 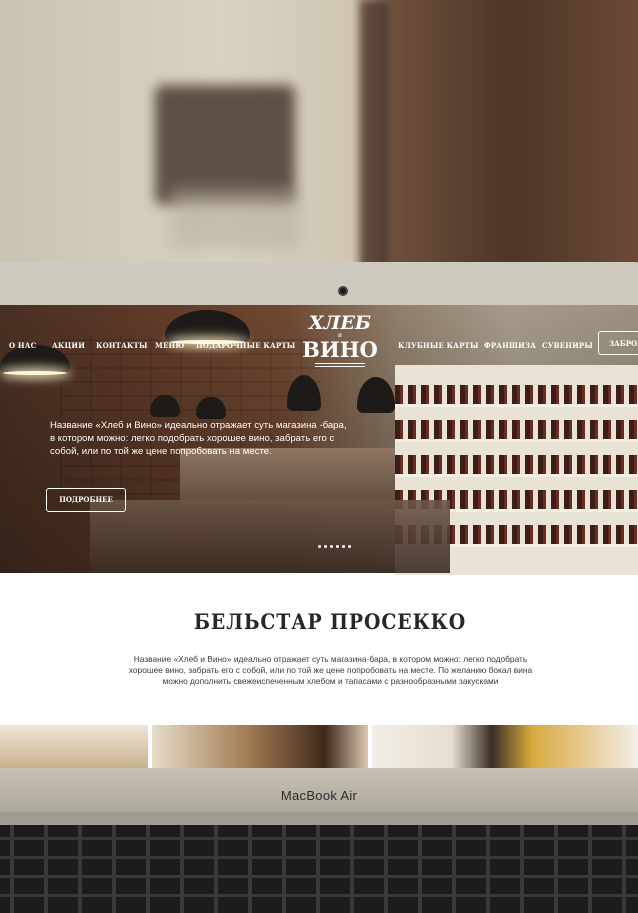 What do you see at coordinates (68, 348) in the screenshot?
I see `nav-item-promotions: АКЦИИ` at bounding box center [68, 348].